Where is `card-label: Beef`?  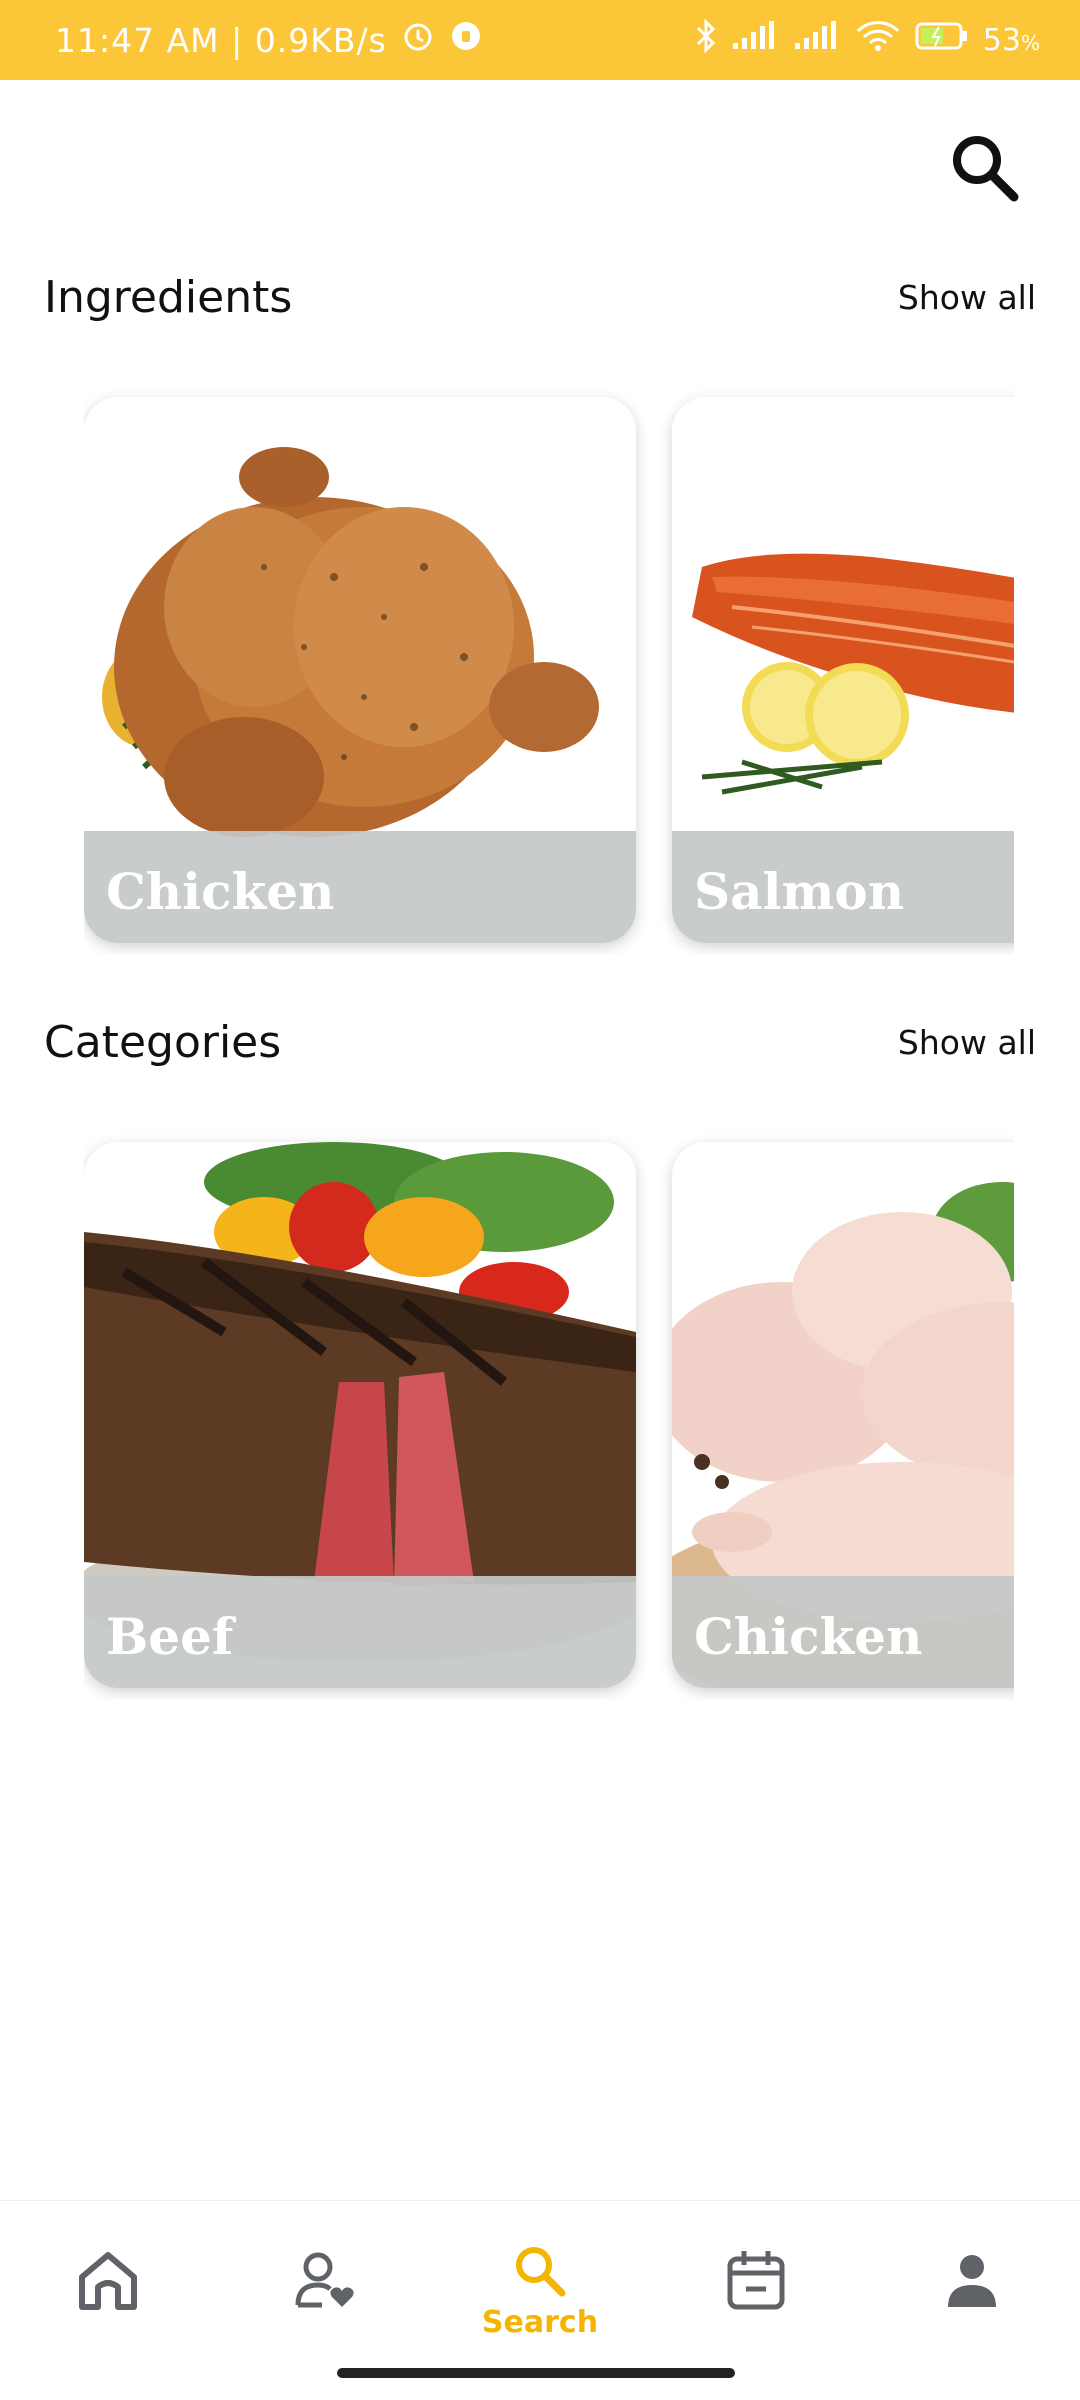
card-label: Beef is located at coordinates (170, 1636).